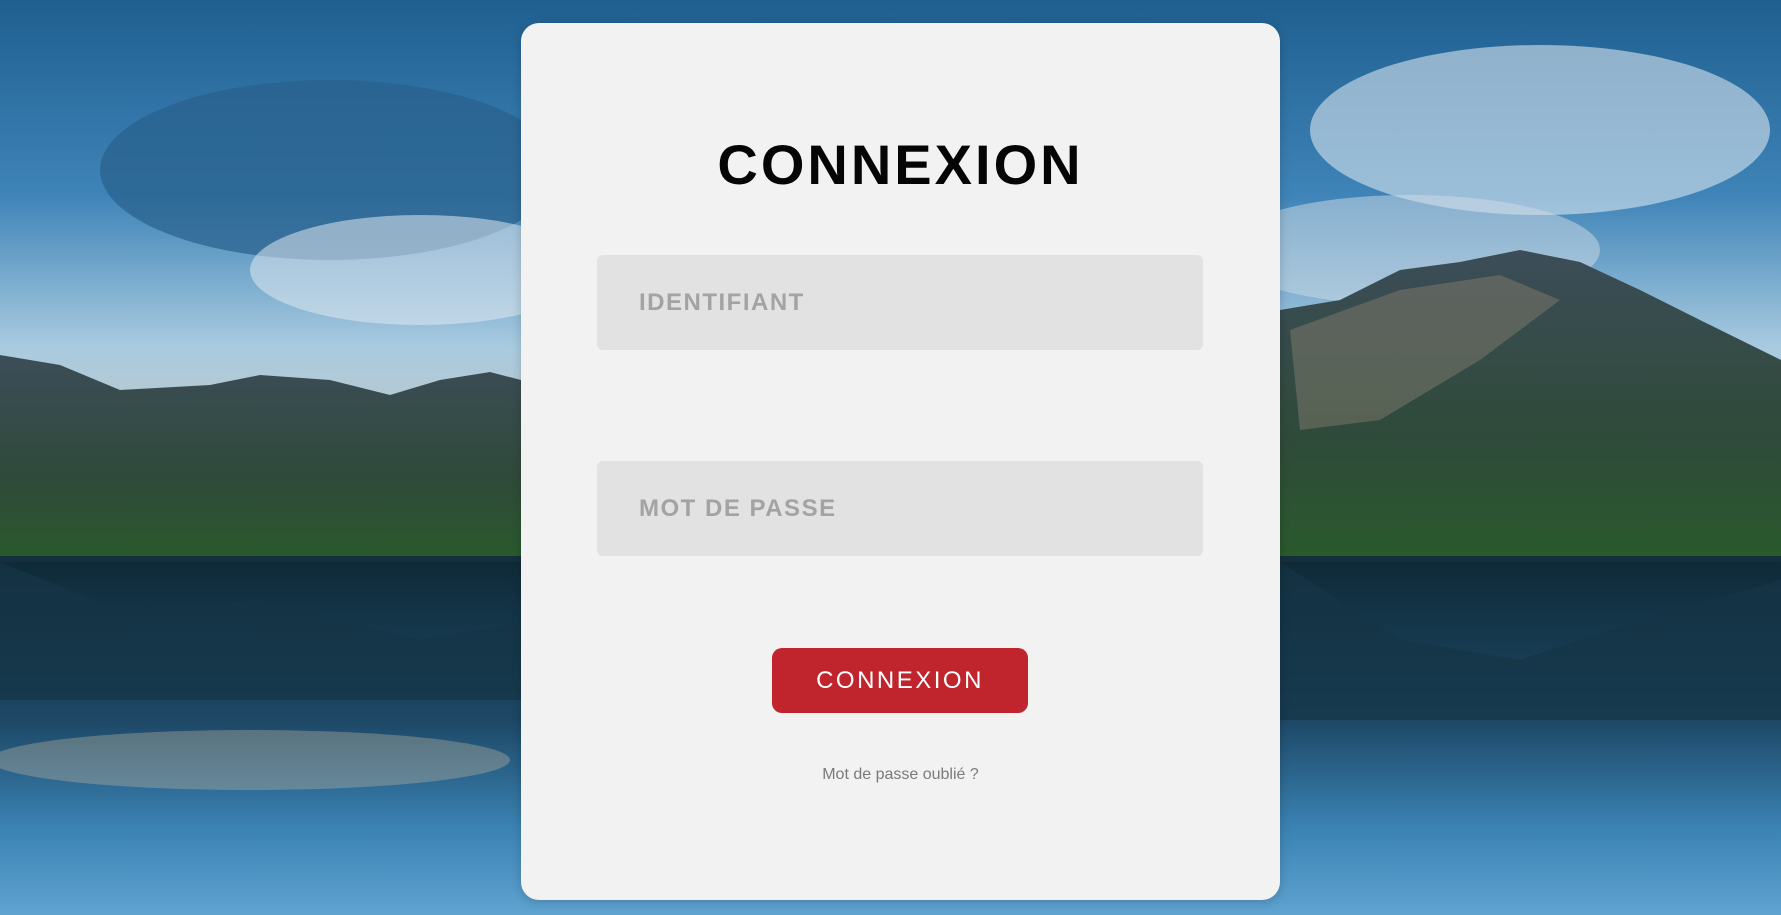  Describe the element at coordinates (900, 302) in the screenshot. I see `username-input` at that location.